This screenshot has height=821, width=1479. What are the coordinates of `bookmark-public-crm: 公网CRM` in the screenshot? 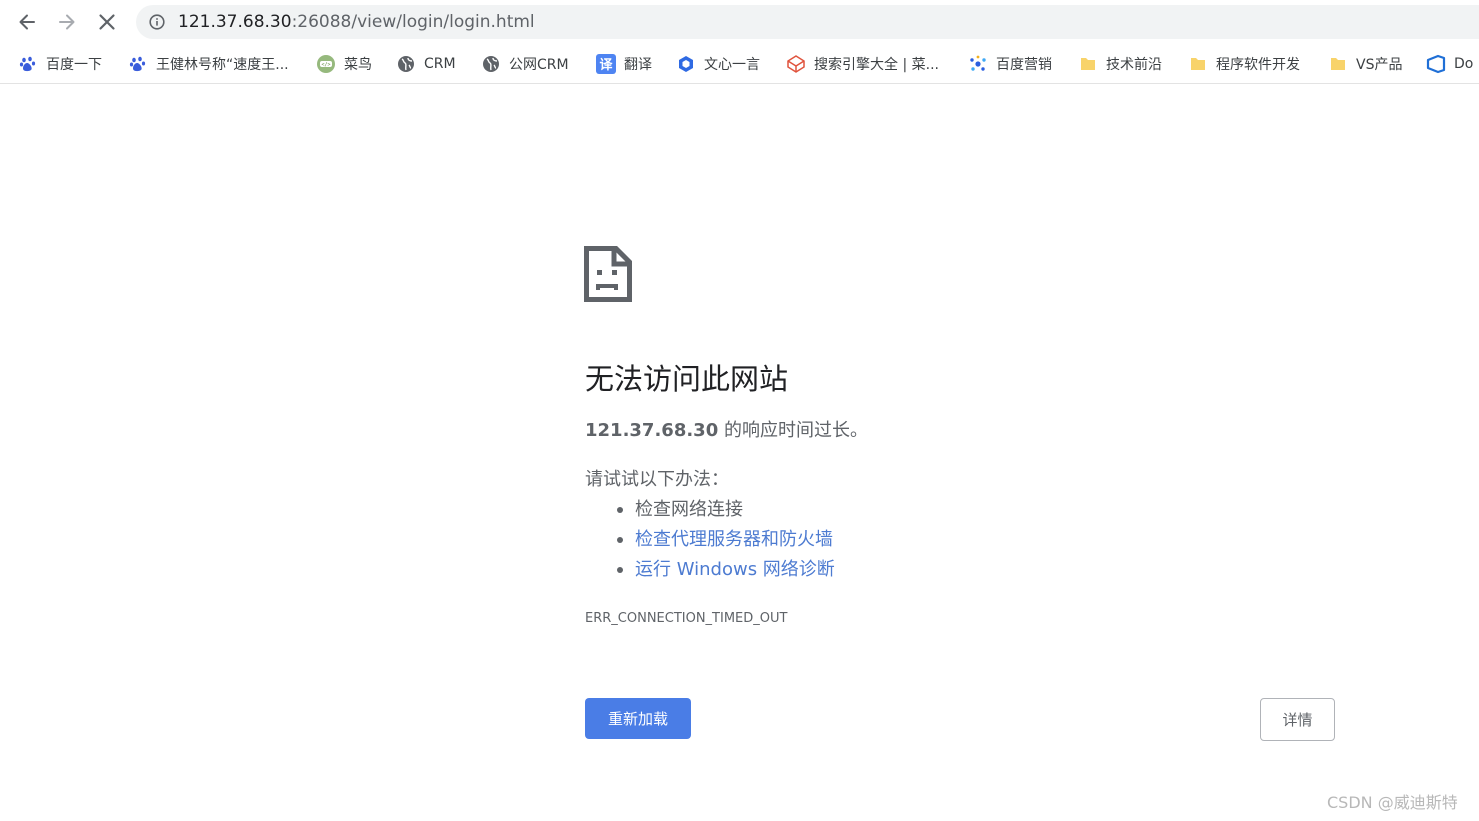 It's located at (525, 64).